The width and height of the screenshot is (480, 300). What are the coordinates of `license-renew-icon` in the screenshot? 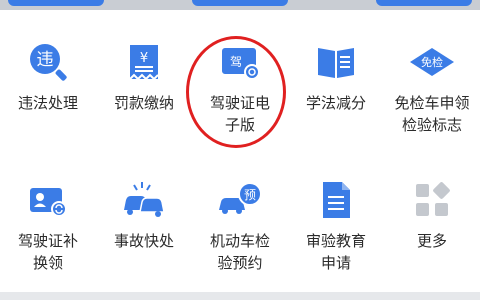 It's located at (48, 200).